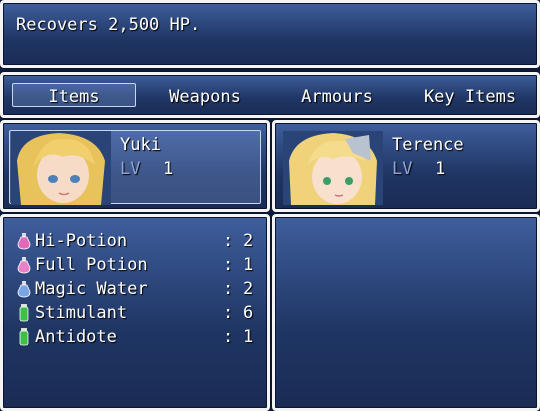  I want to click on tab-items: Items, so click(74, 97).